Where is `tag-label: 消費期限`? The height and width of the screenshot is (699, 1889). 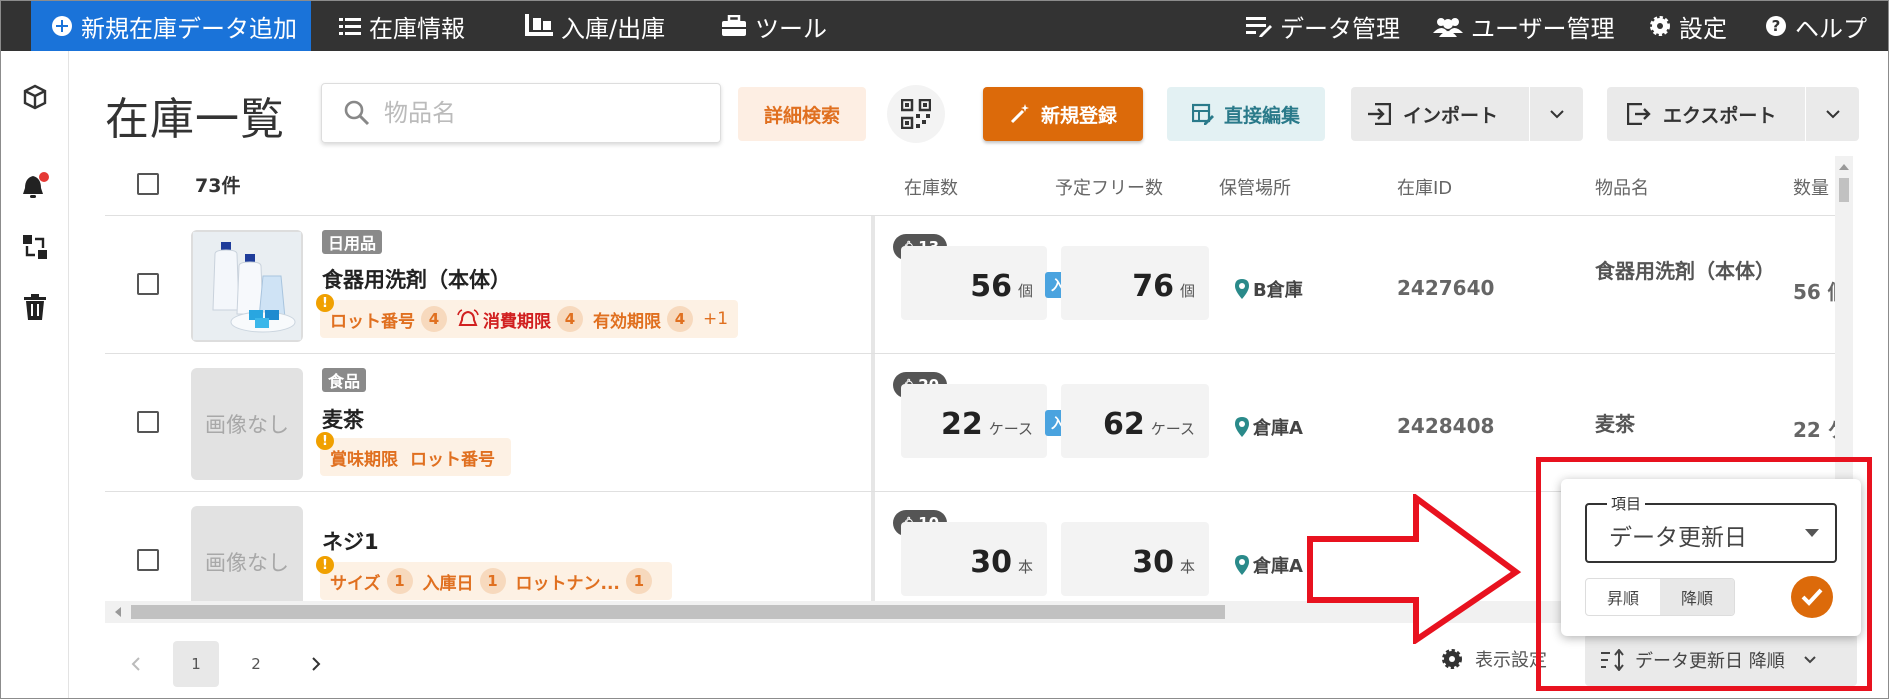 tag-label: 消費期限 is located at coordinates (517, 321).